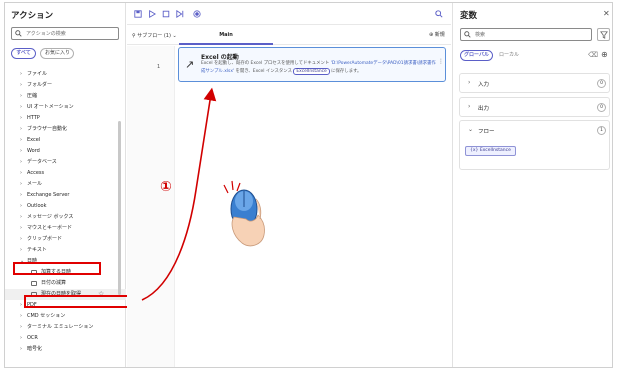 Image resolution: width=617 pixels, height=372 pixels. What do you see at coordinates (65, 195) in the screenshot?
I see `tree-item-exchange-server: › Exchange Server` at bounding box center [65, 195].